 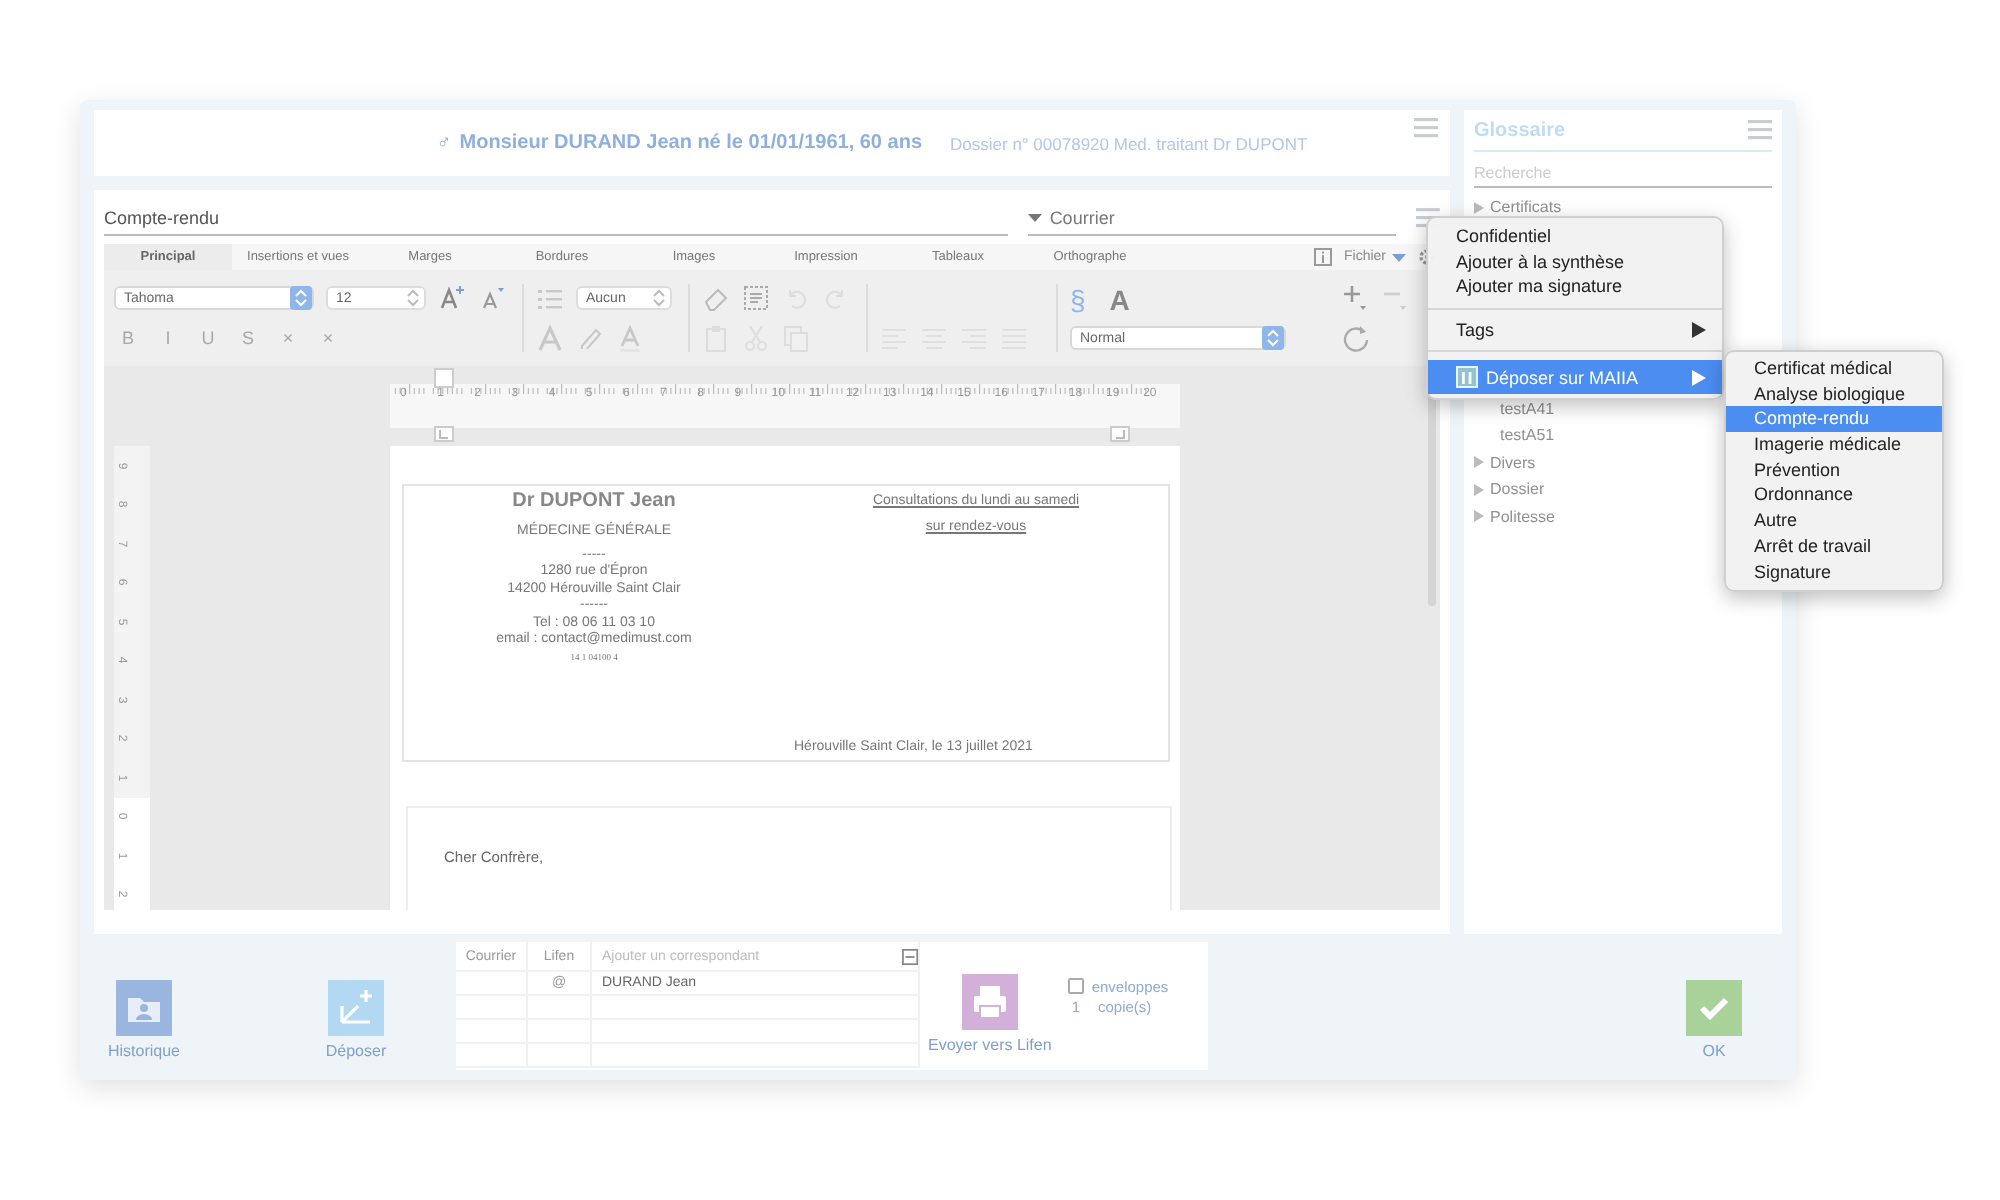 I want to click on menu-item: Compte-rendu, so click(x=1834, y=419).